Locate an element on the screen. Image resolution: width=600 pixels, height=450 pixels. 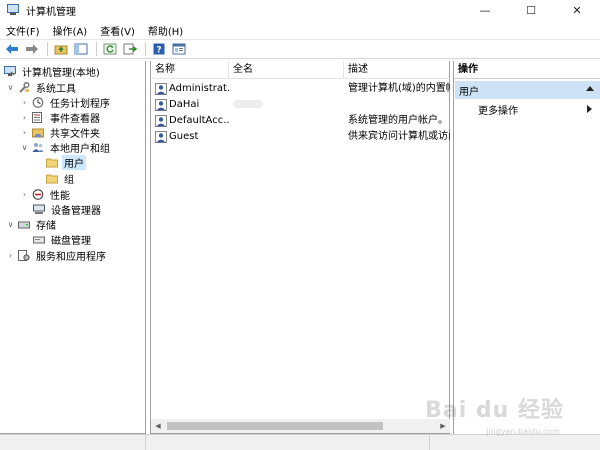
tree-item-local-users-groups: ∨ 本地用户和组 is located at coordinates (66, 147).